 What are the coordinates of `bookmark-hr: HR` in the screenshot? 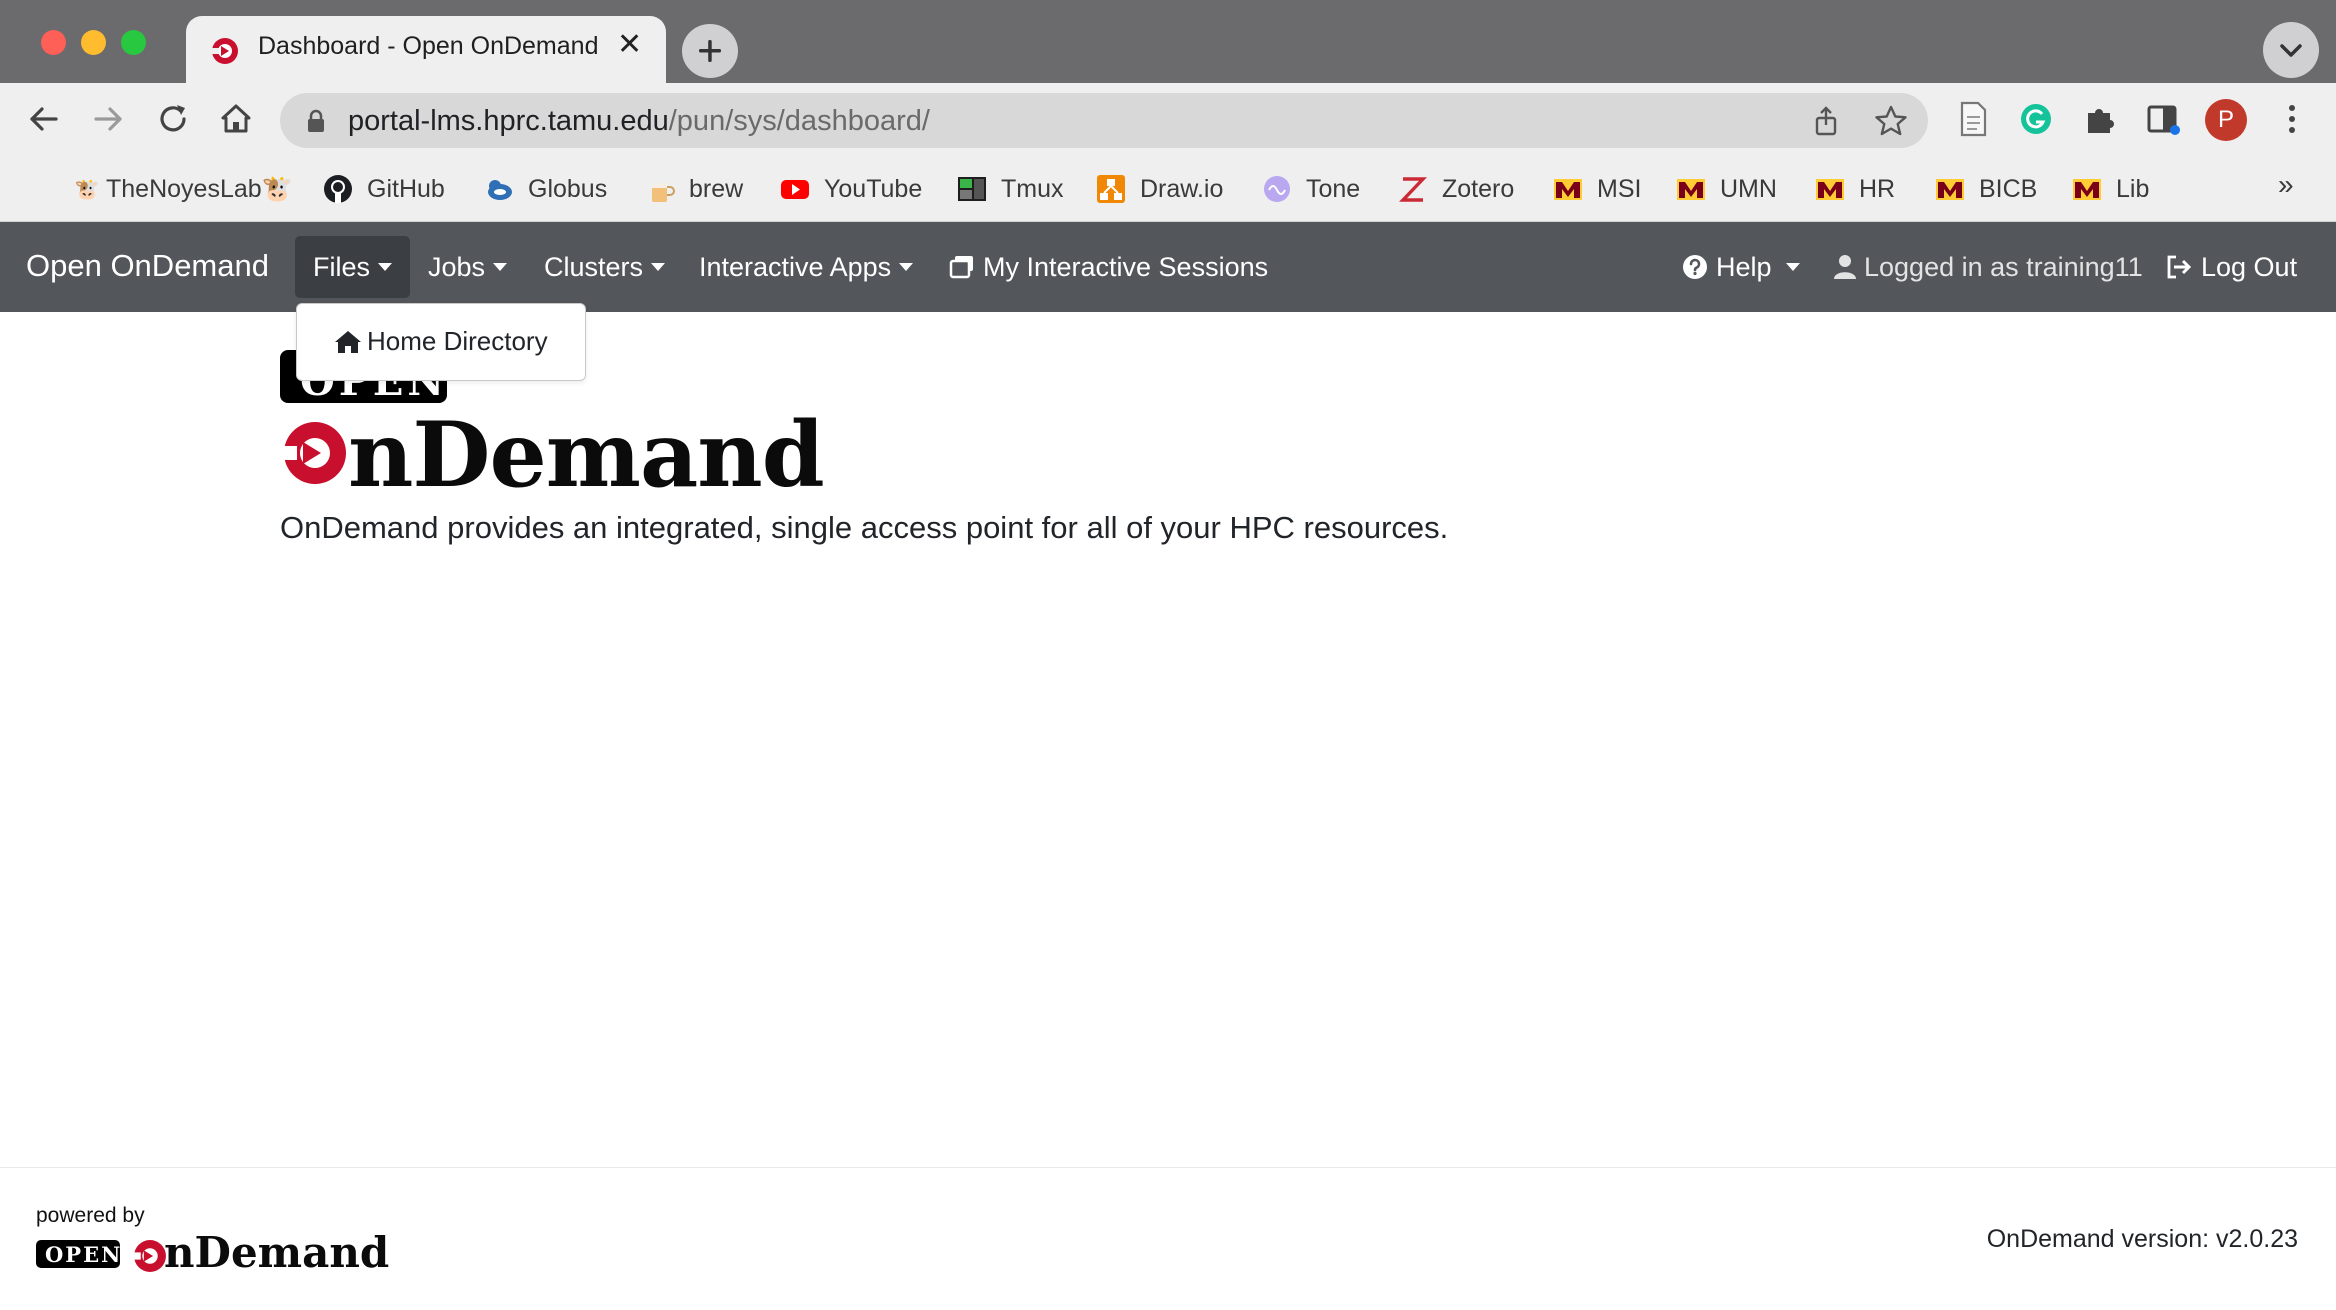 It's located at (1855, 189).